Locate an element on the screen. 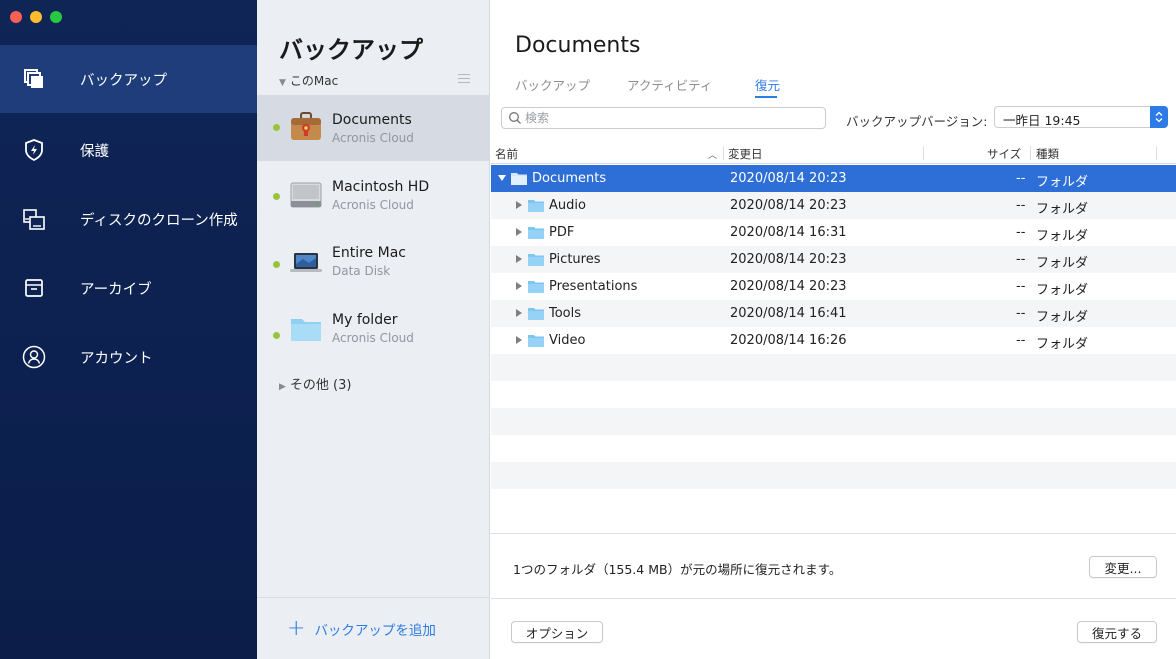  column-header-name: 名前 is located at coordinates (506, 154).